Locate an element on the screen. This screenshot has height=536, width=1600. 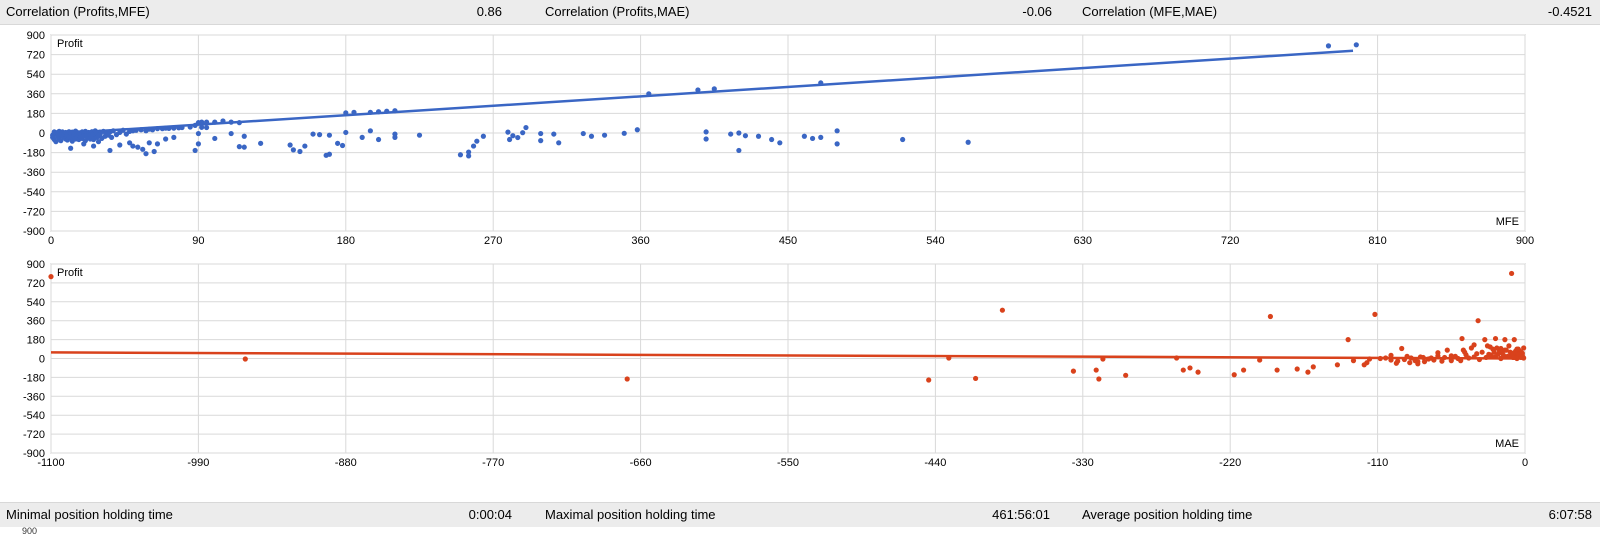
x-tick-label: 180 is located at coordinates (346, 241).